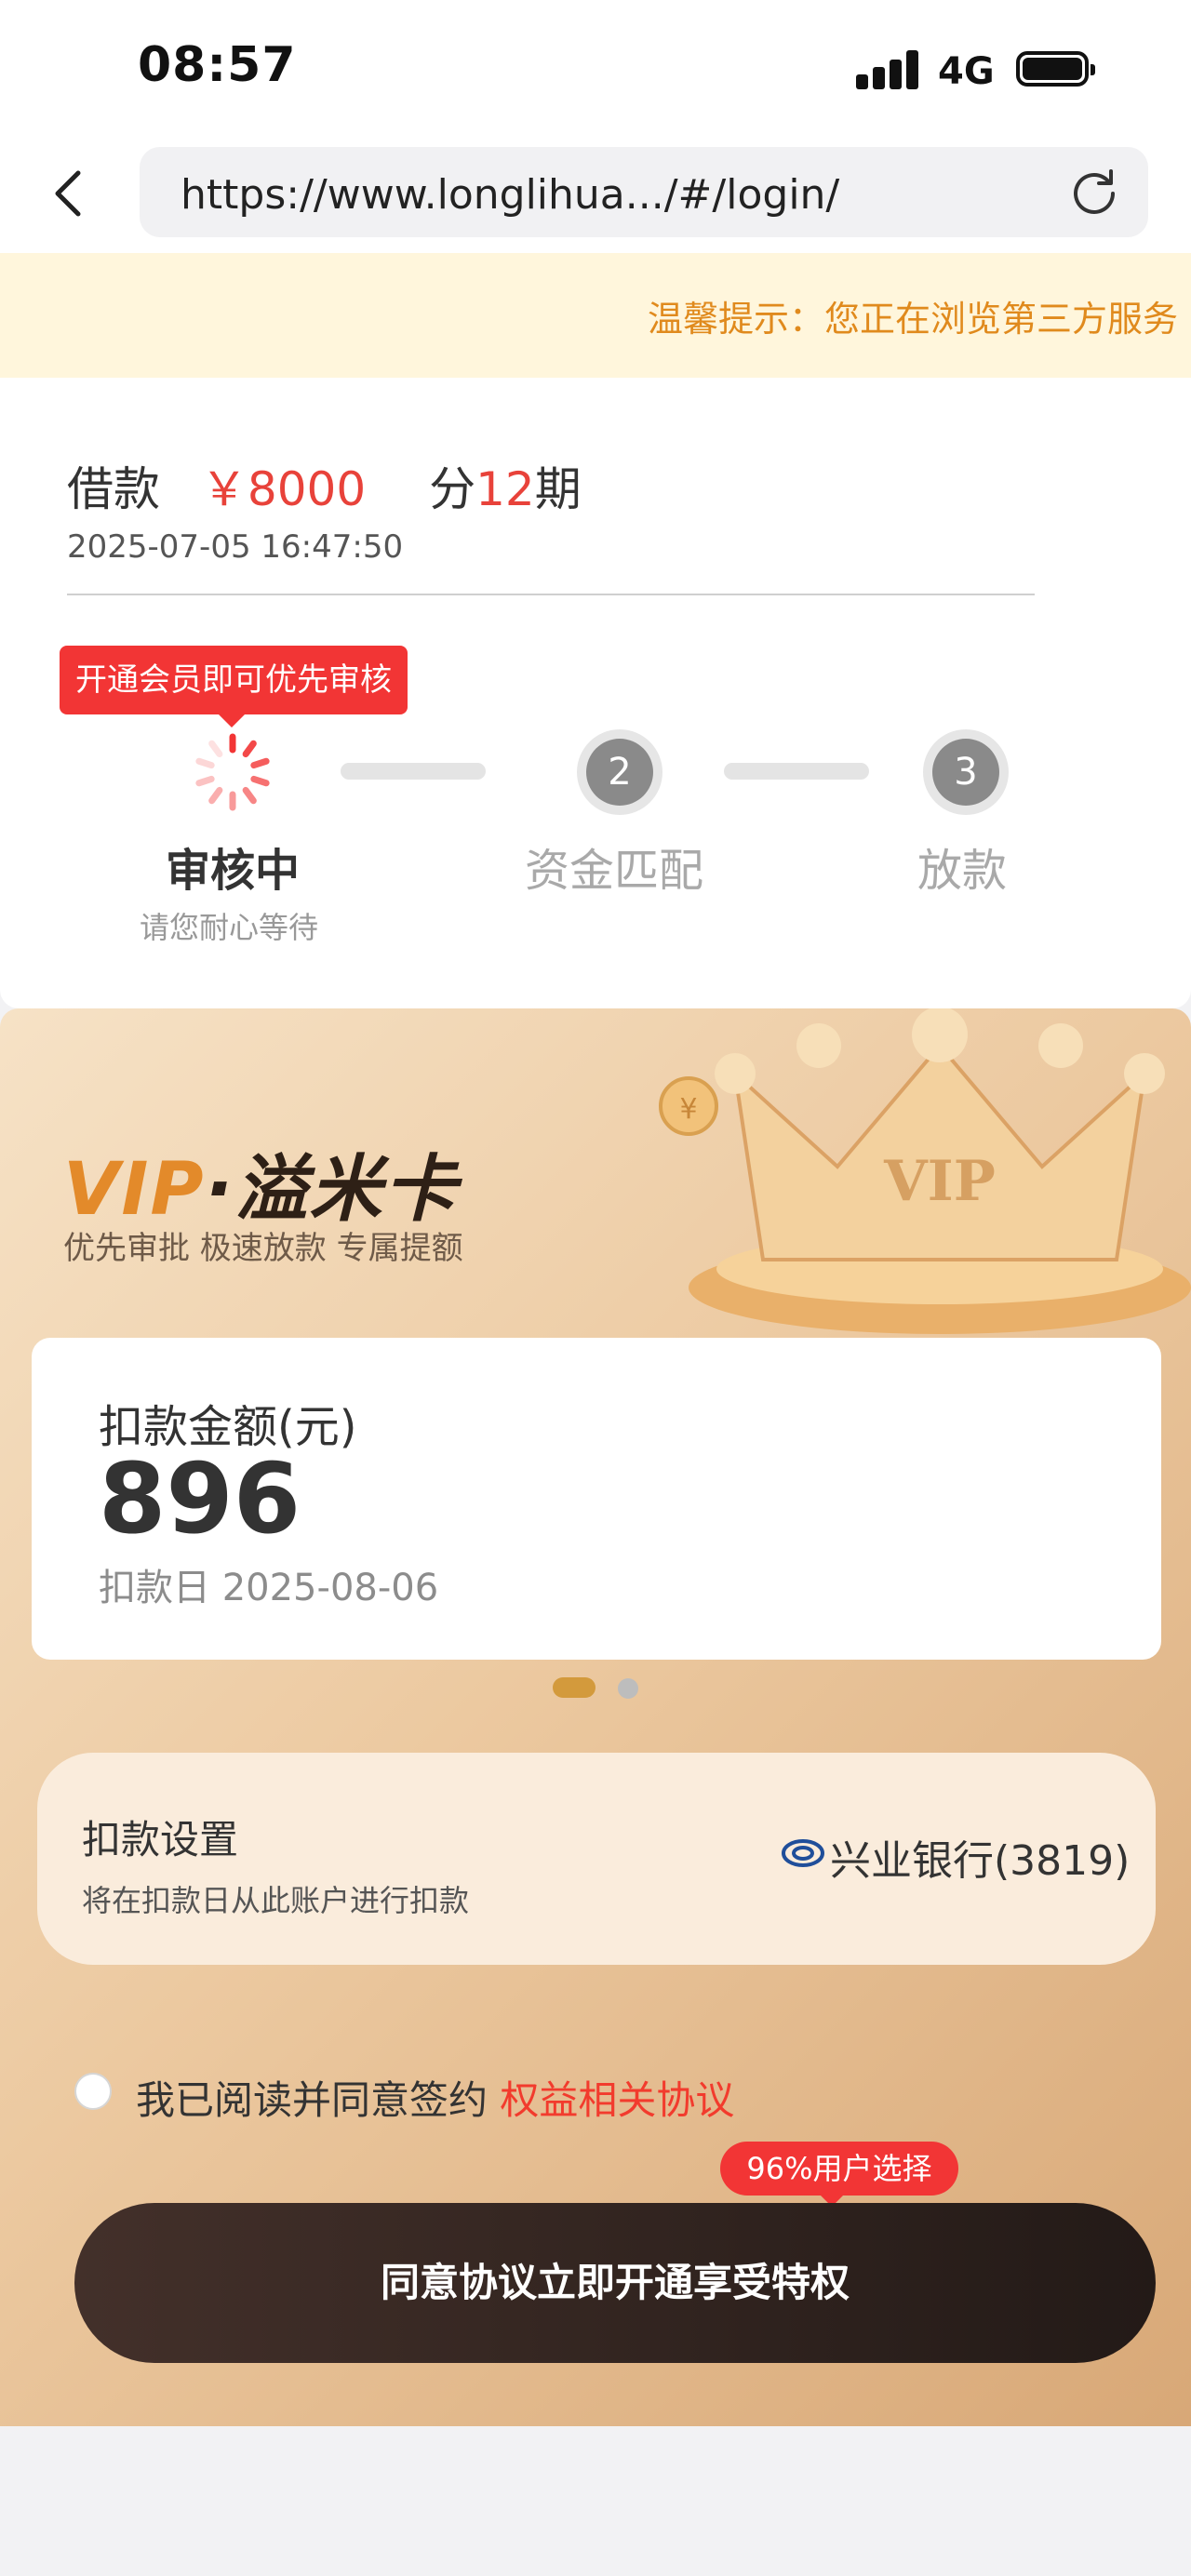 Image resolution: width=1191 pixels, height=2576 pixels. What do you see at coordinates (510, 195) in the screenshot?
I see `url-text: https://www.longlihua.../#/login/` at bounding box center [510, 195].